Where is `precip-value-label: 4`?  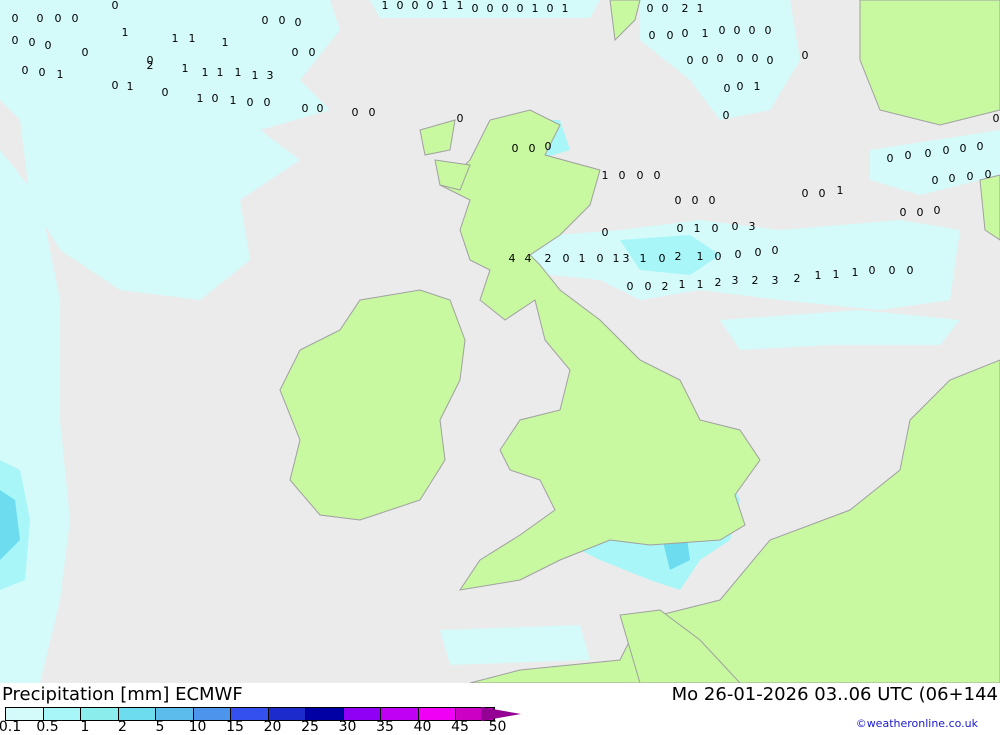 precip-value-label: 4 is located at coordinates (512, 258).